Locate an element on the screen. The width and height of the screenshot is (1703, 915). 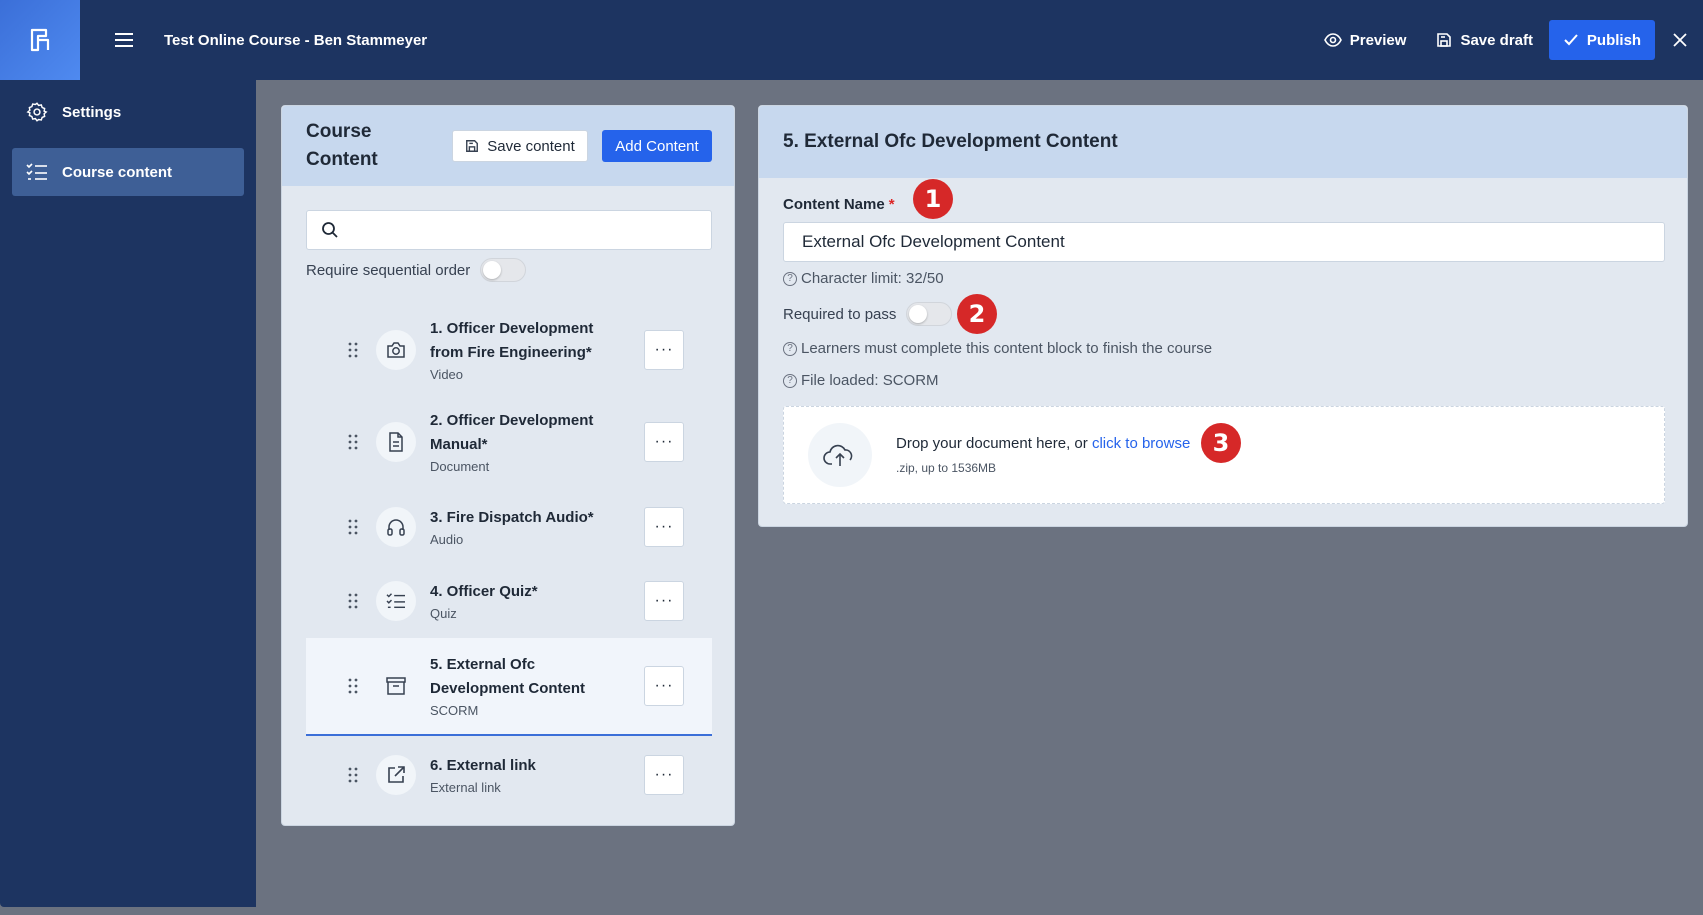
list-item: 6. External link External link ··· is located at coordinates (509, 775).